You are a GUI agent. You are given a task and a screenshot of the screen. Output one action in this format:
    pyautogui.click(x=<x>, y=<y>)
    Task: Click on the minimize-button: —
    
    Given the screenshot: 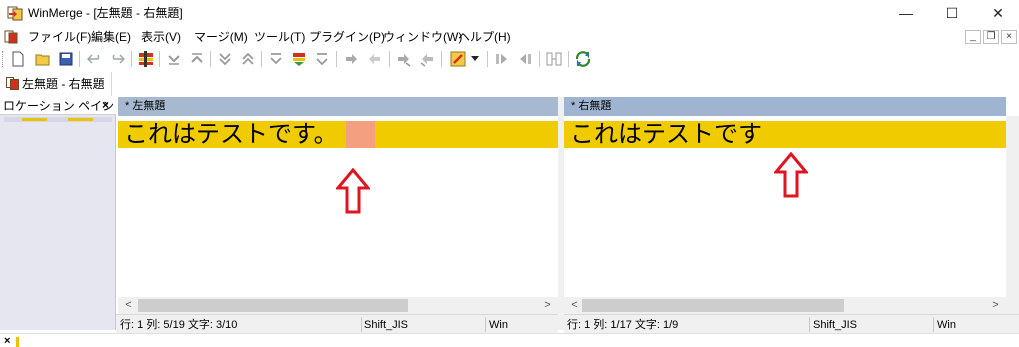 What is the action you would take?
    pyautogui.click(x=906, y=13)
    